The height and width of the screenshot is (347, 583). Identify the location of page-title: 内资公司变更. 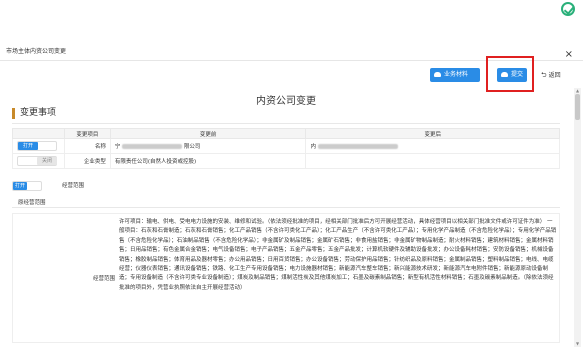
(286, 101).